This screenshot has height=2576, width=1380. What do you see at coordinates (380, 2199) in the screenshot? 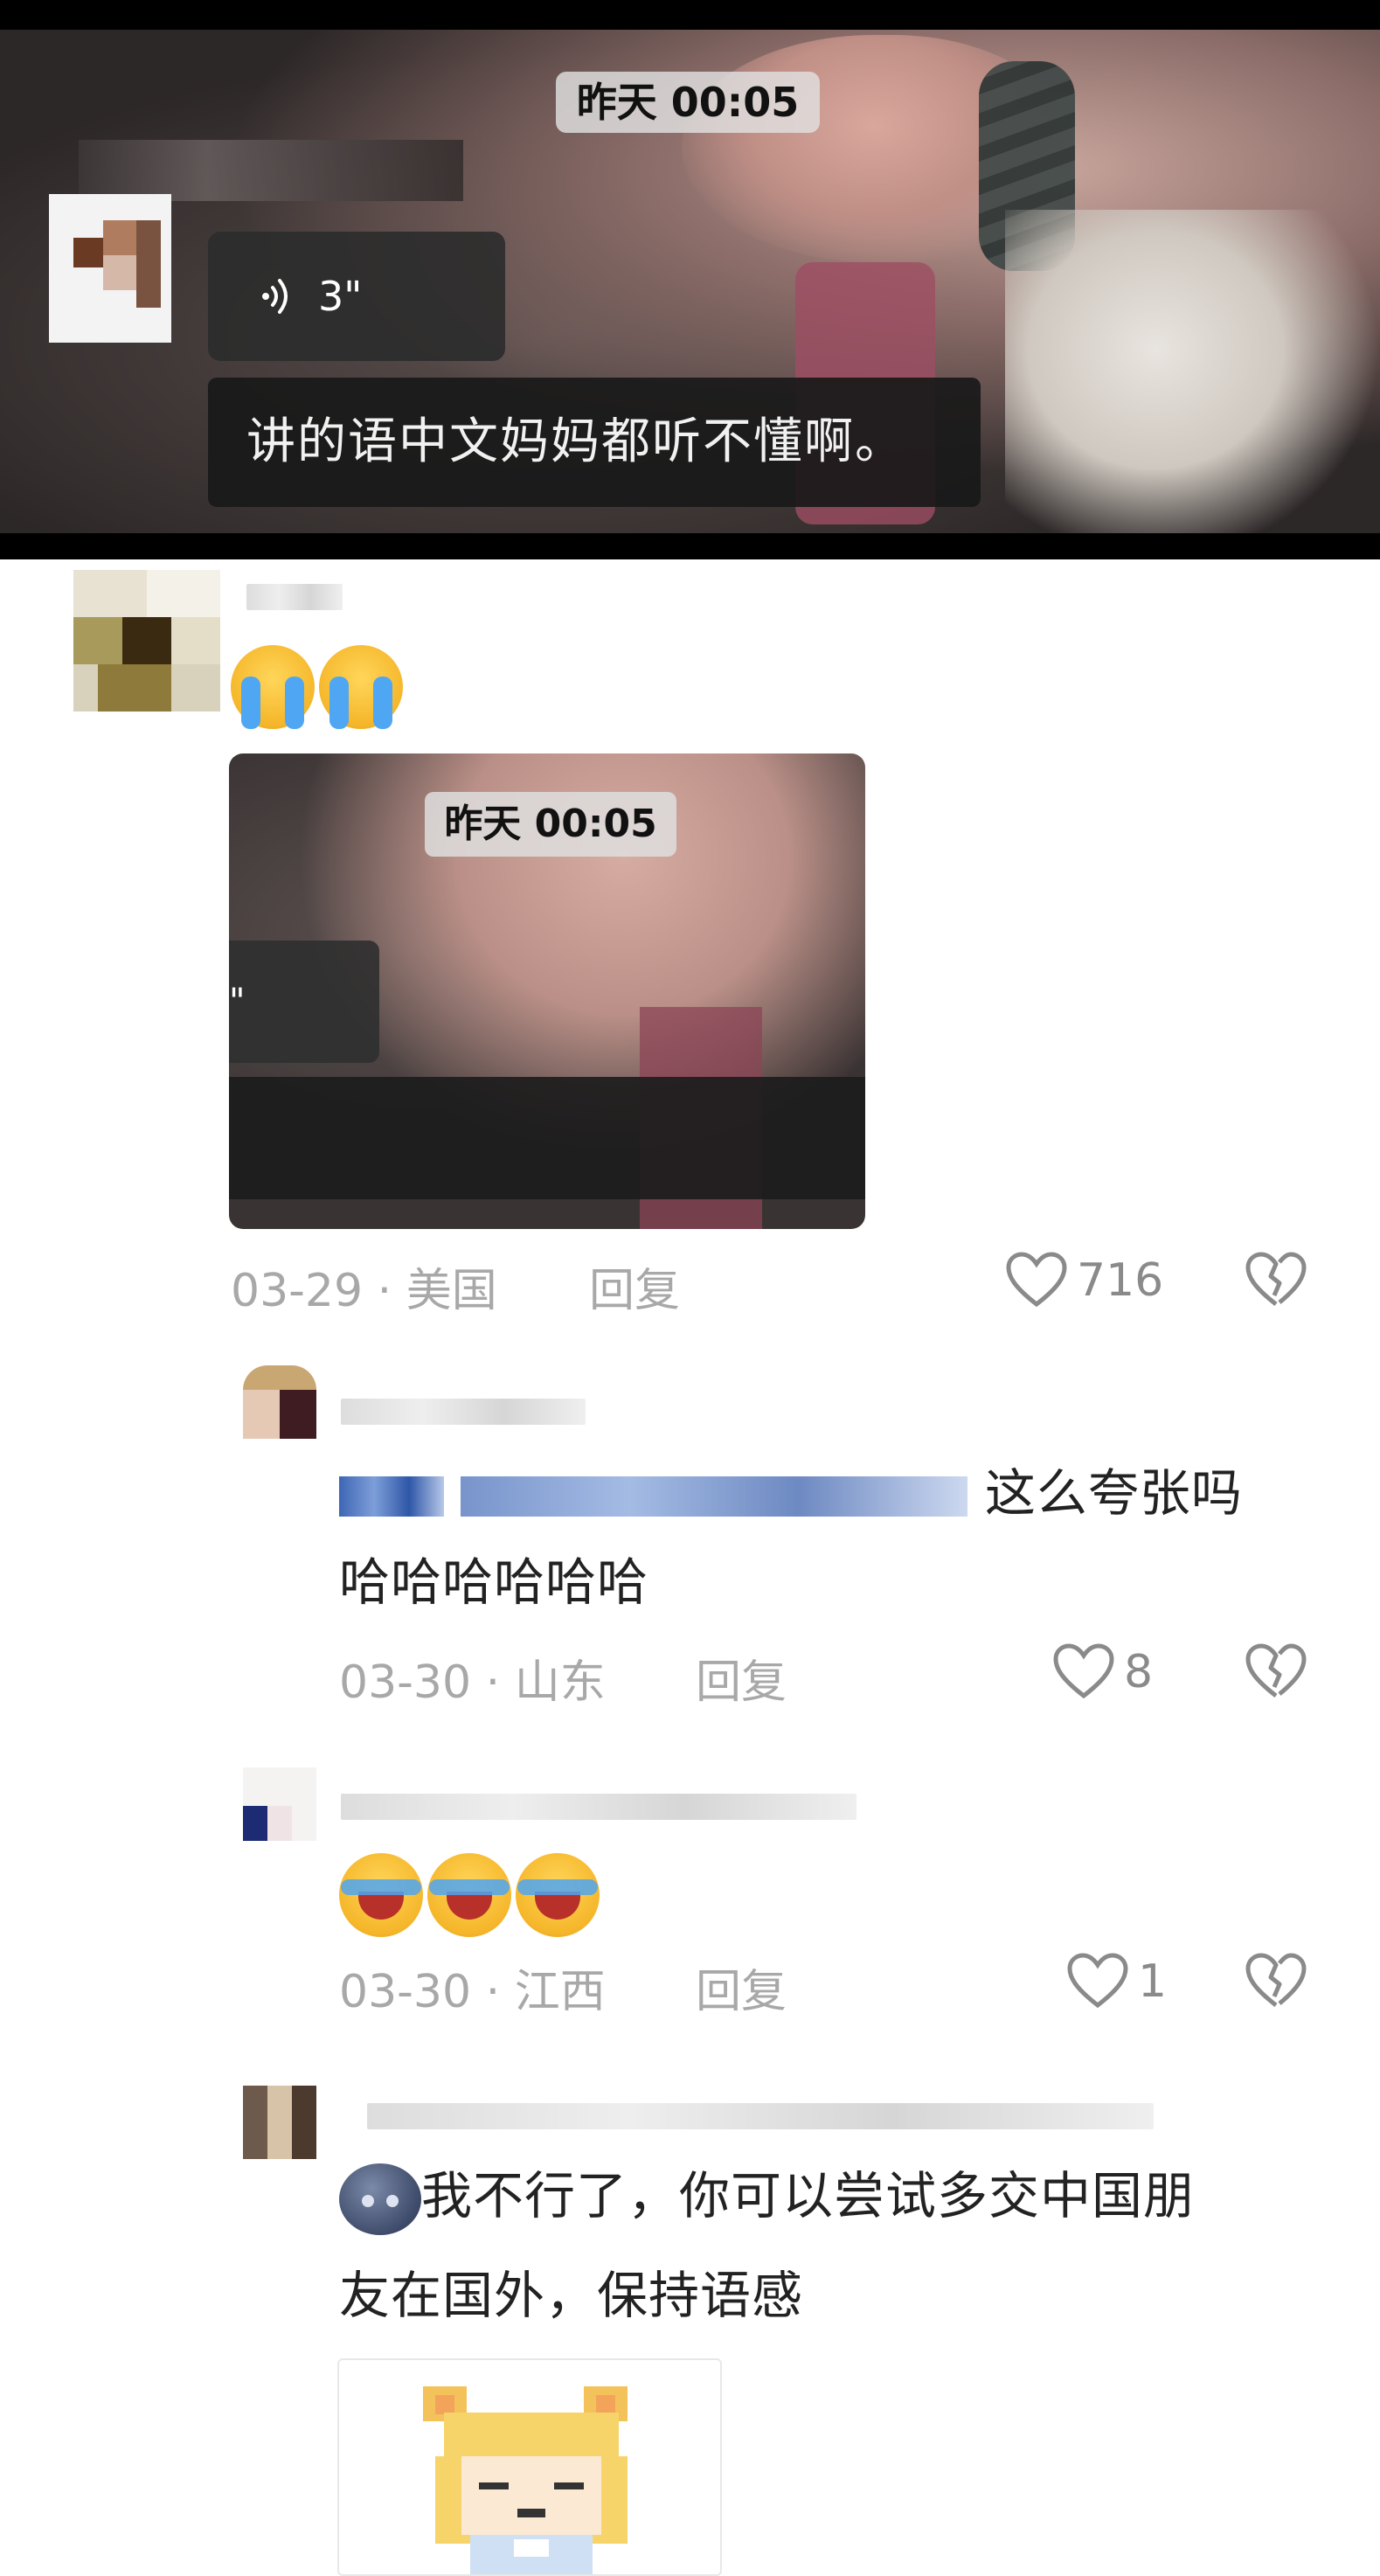
I see `moon-face-icon` at bounding box center [380, 2199].